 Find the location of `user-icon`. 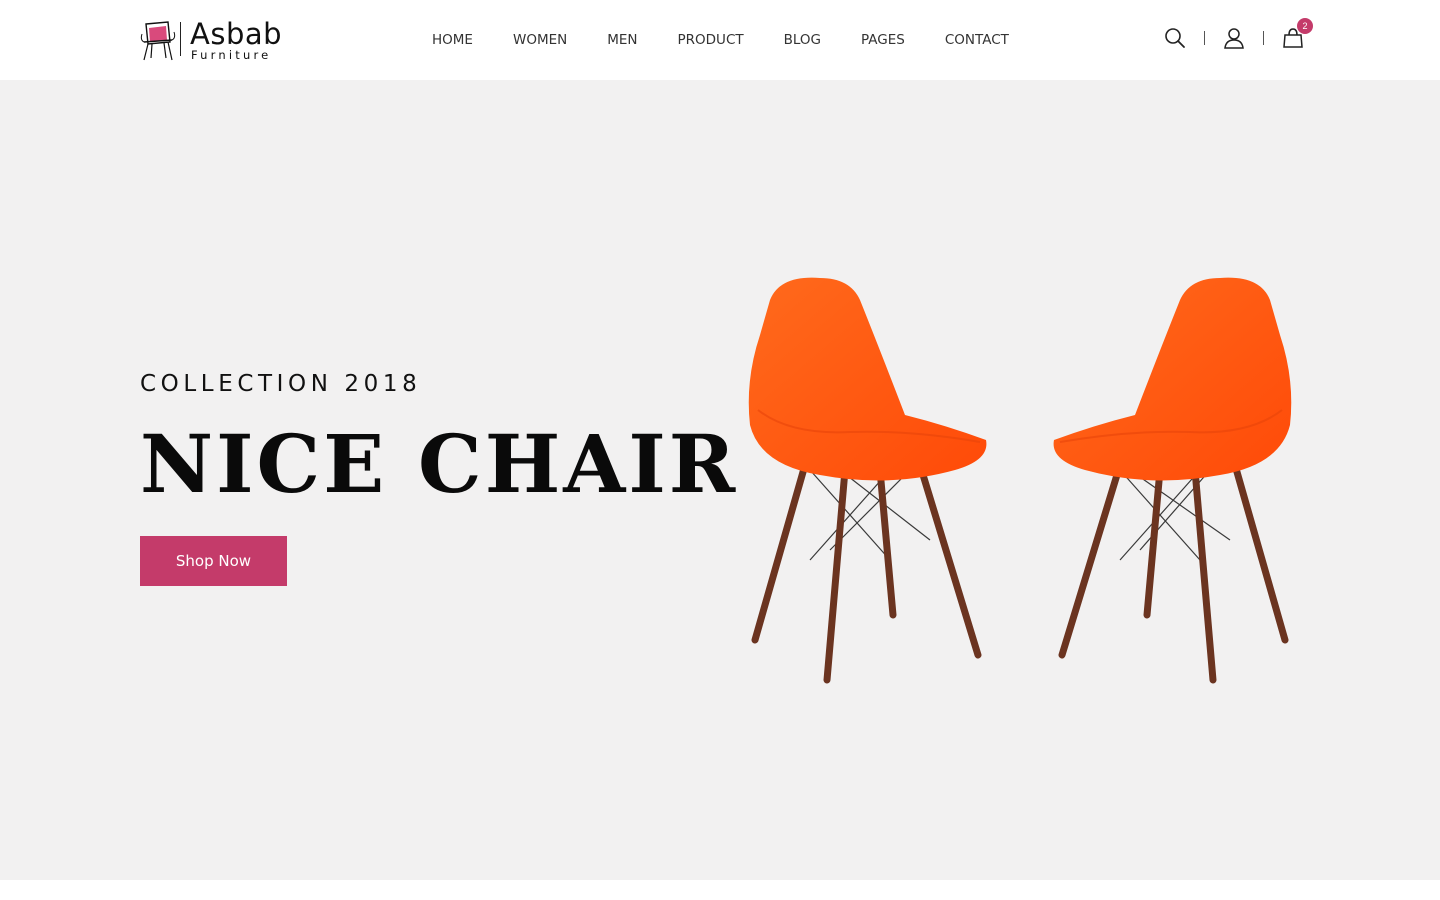

user-icon is located at coordinates (1234, 38).